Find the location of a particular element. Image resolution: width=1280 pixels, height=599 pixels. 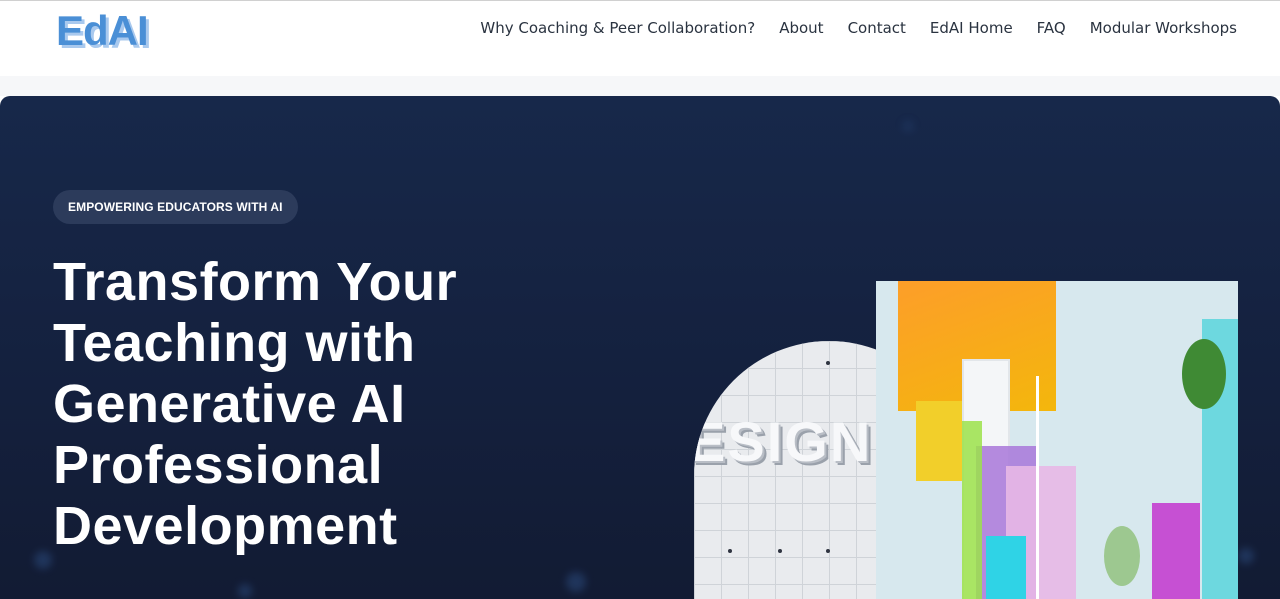

nav-edai-home: EdAI Home is located at coordinates (971, 28).